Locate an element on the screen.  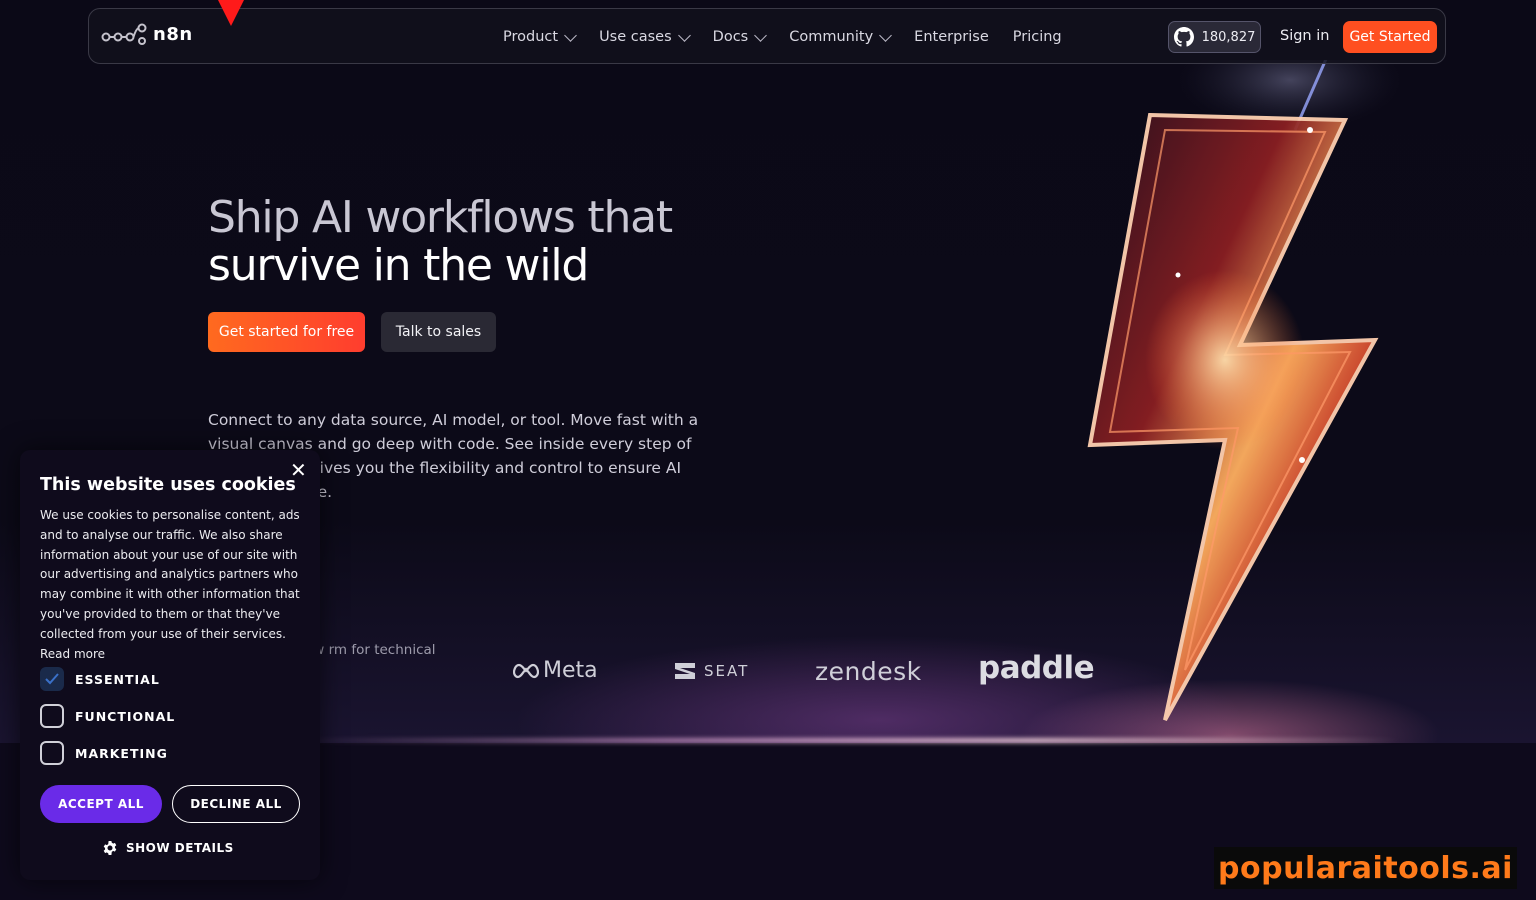
get-started-free-button: Get started for free is located at coordinates (286, 332).